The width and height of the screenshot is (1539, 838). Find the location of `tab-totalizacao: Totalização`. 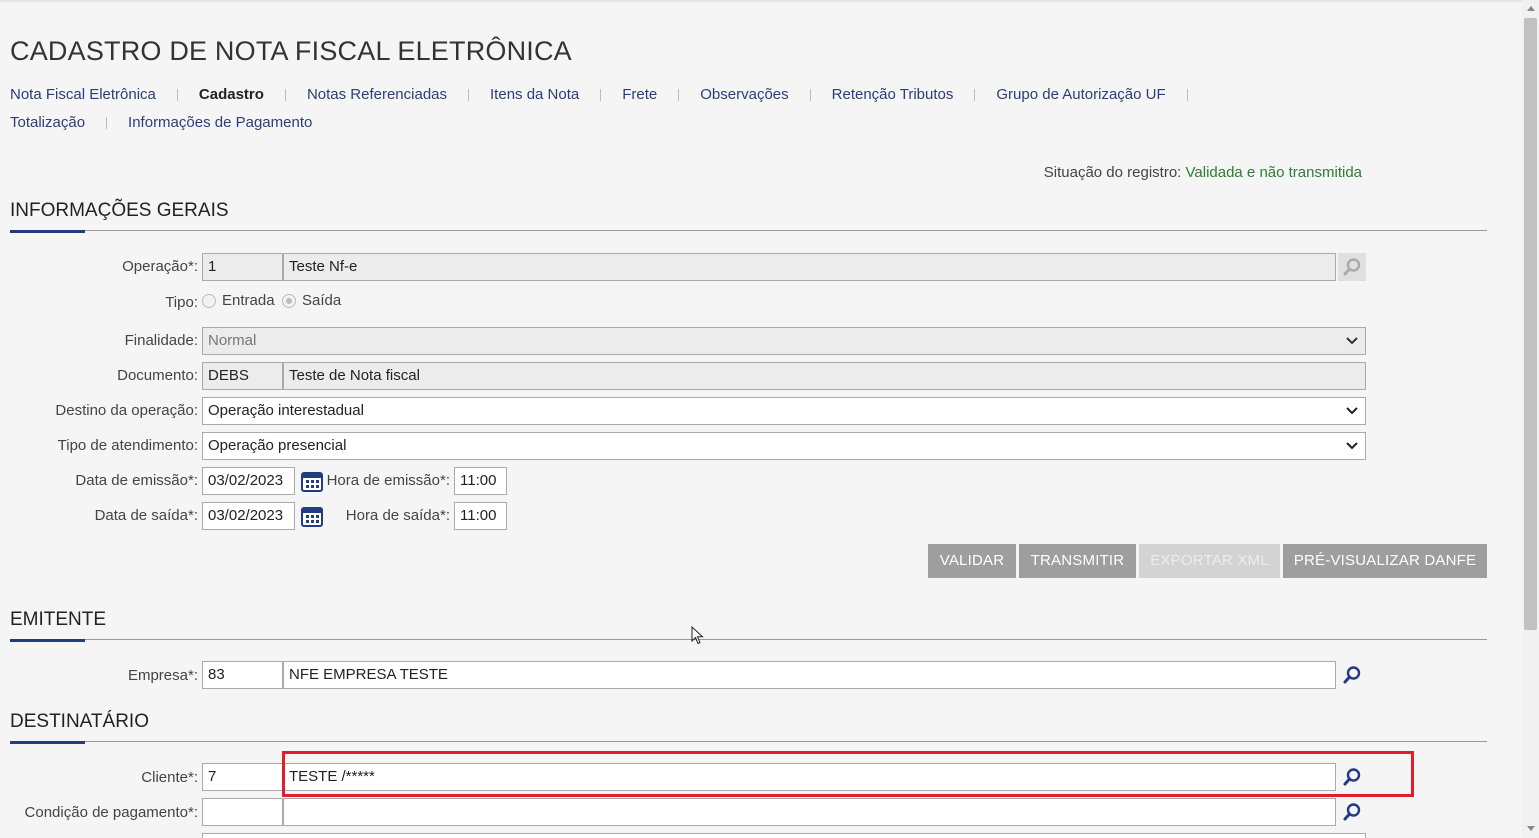

tab-totalizacao: Totalização is located at coordinates (69, 123).